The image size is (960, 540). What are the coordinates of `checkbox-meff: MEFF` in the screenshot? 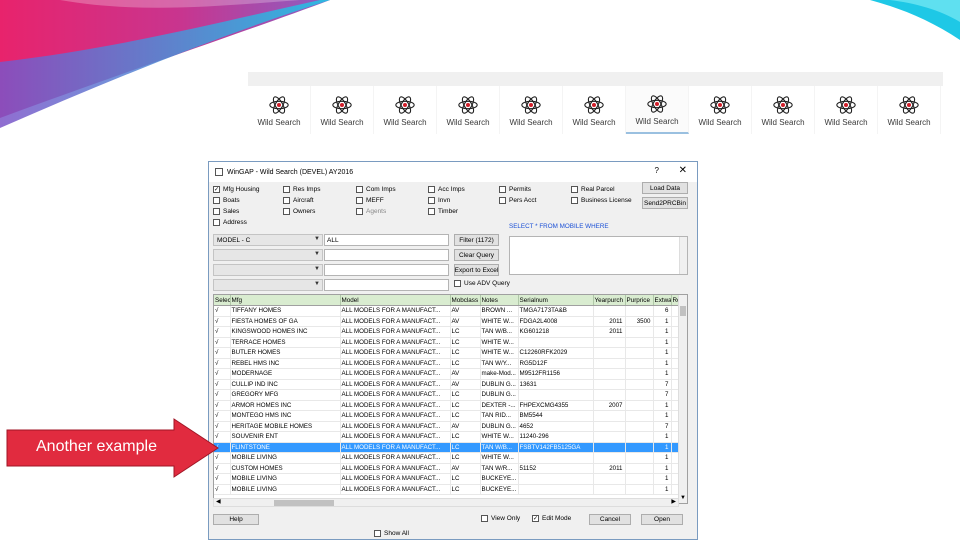 It's located at (370, 200).